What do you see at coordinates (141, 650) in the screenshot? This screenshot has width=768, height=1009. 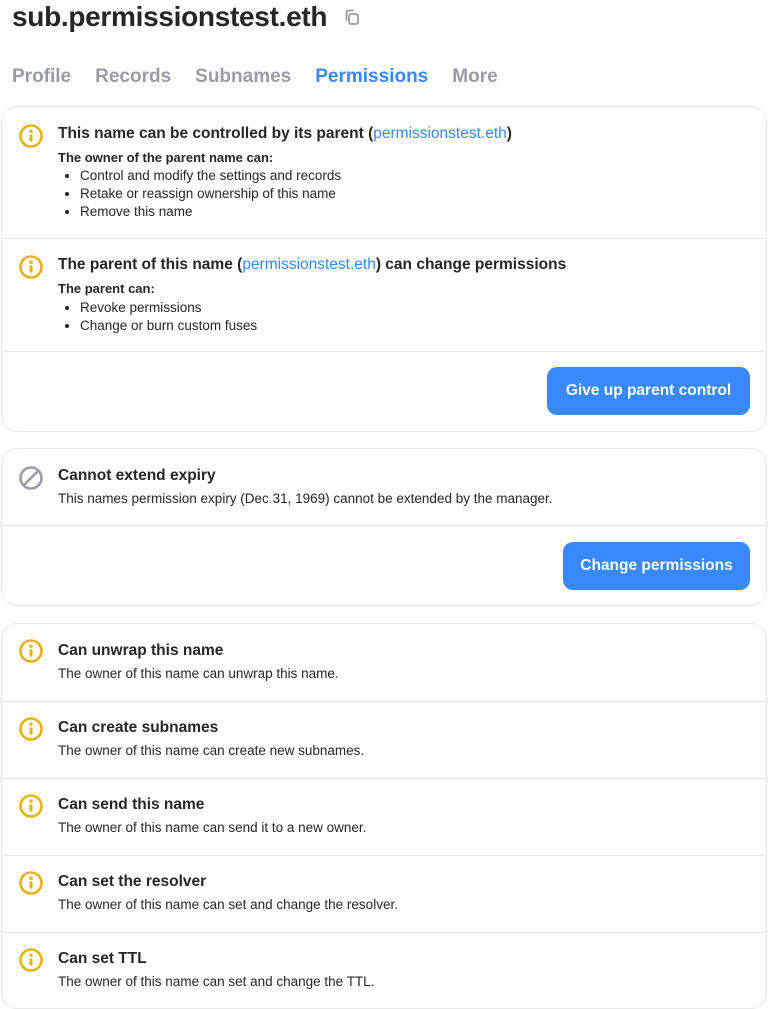 I see `ability-heading: Can unwrap this name` at bounding box center [141, 650].